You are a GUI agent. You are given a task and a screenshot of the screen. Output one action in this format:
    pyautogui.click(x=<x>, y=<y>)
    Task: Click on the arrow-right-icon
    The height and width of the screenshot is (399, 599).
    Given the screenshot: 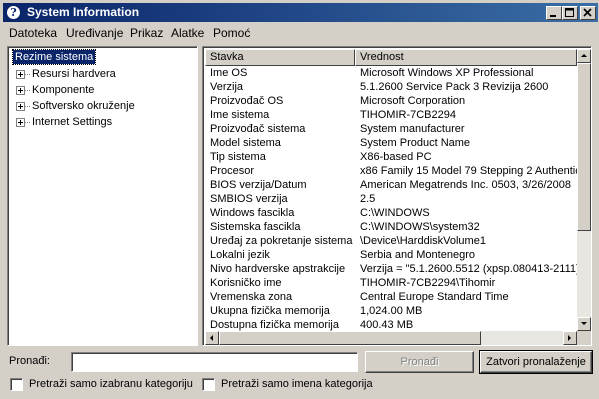 What is the action you would take?
    pyautogui.click(x=569, y=338)
    